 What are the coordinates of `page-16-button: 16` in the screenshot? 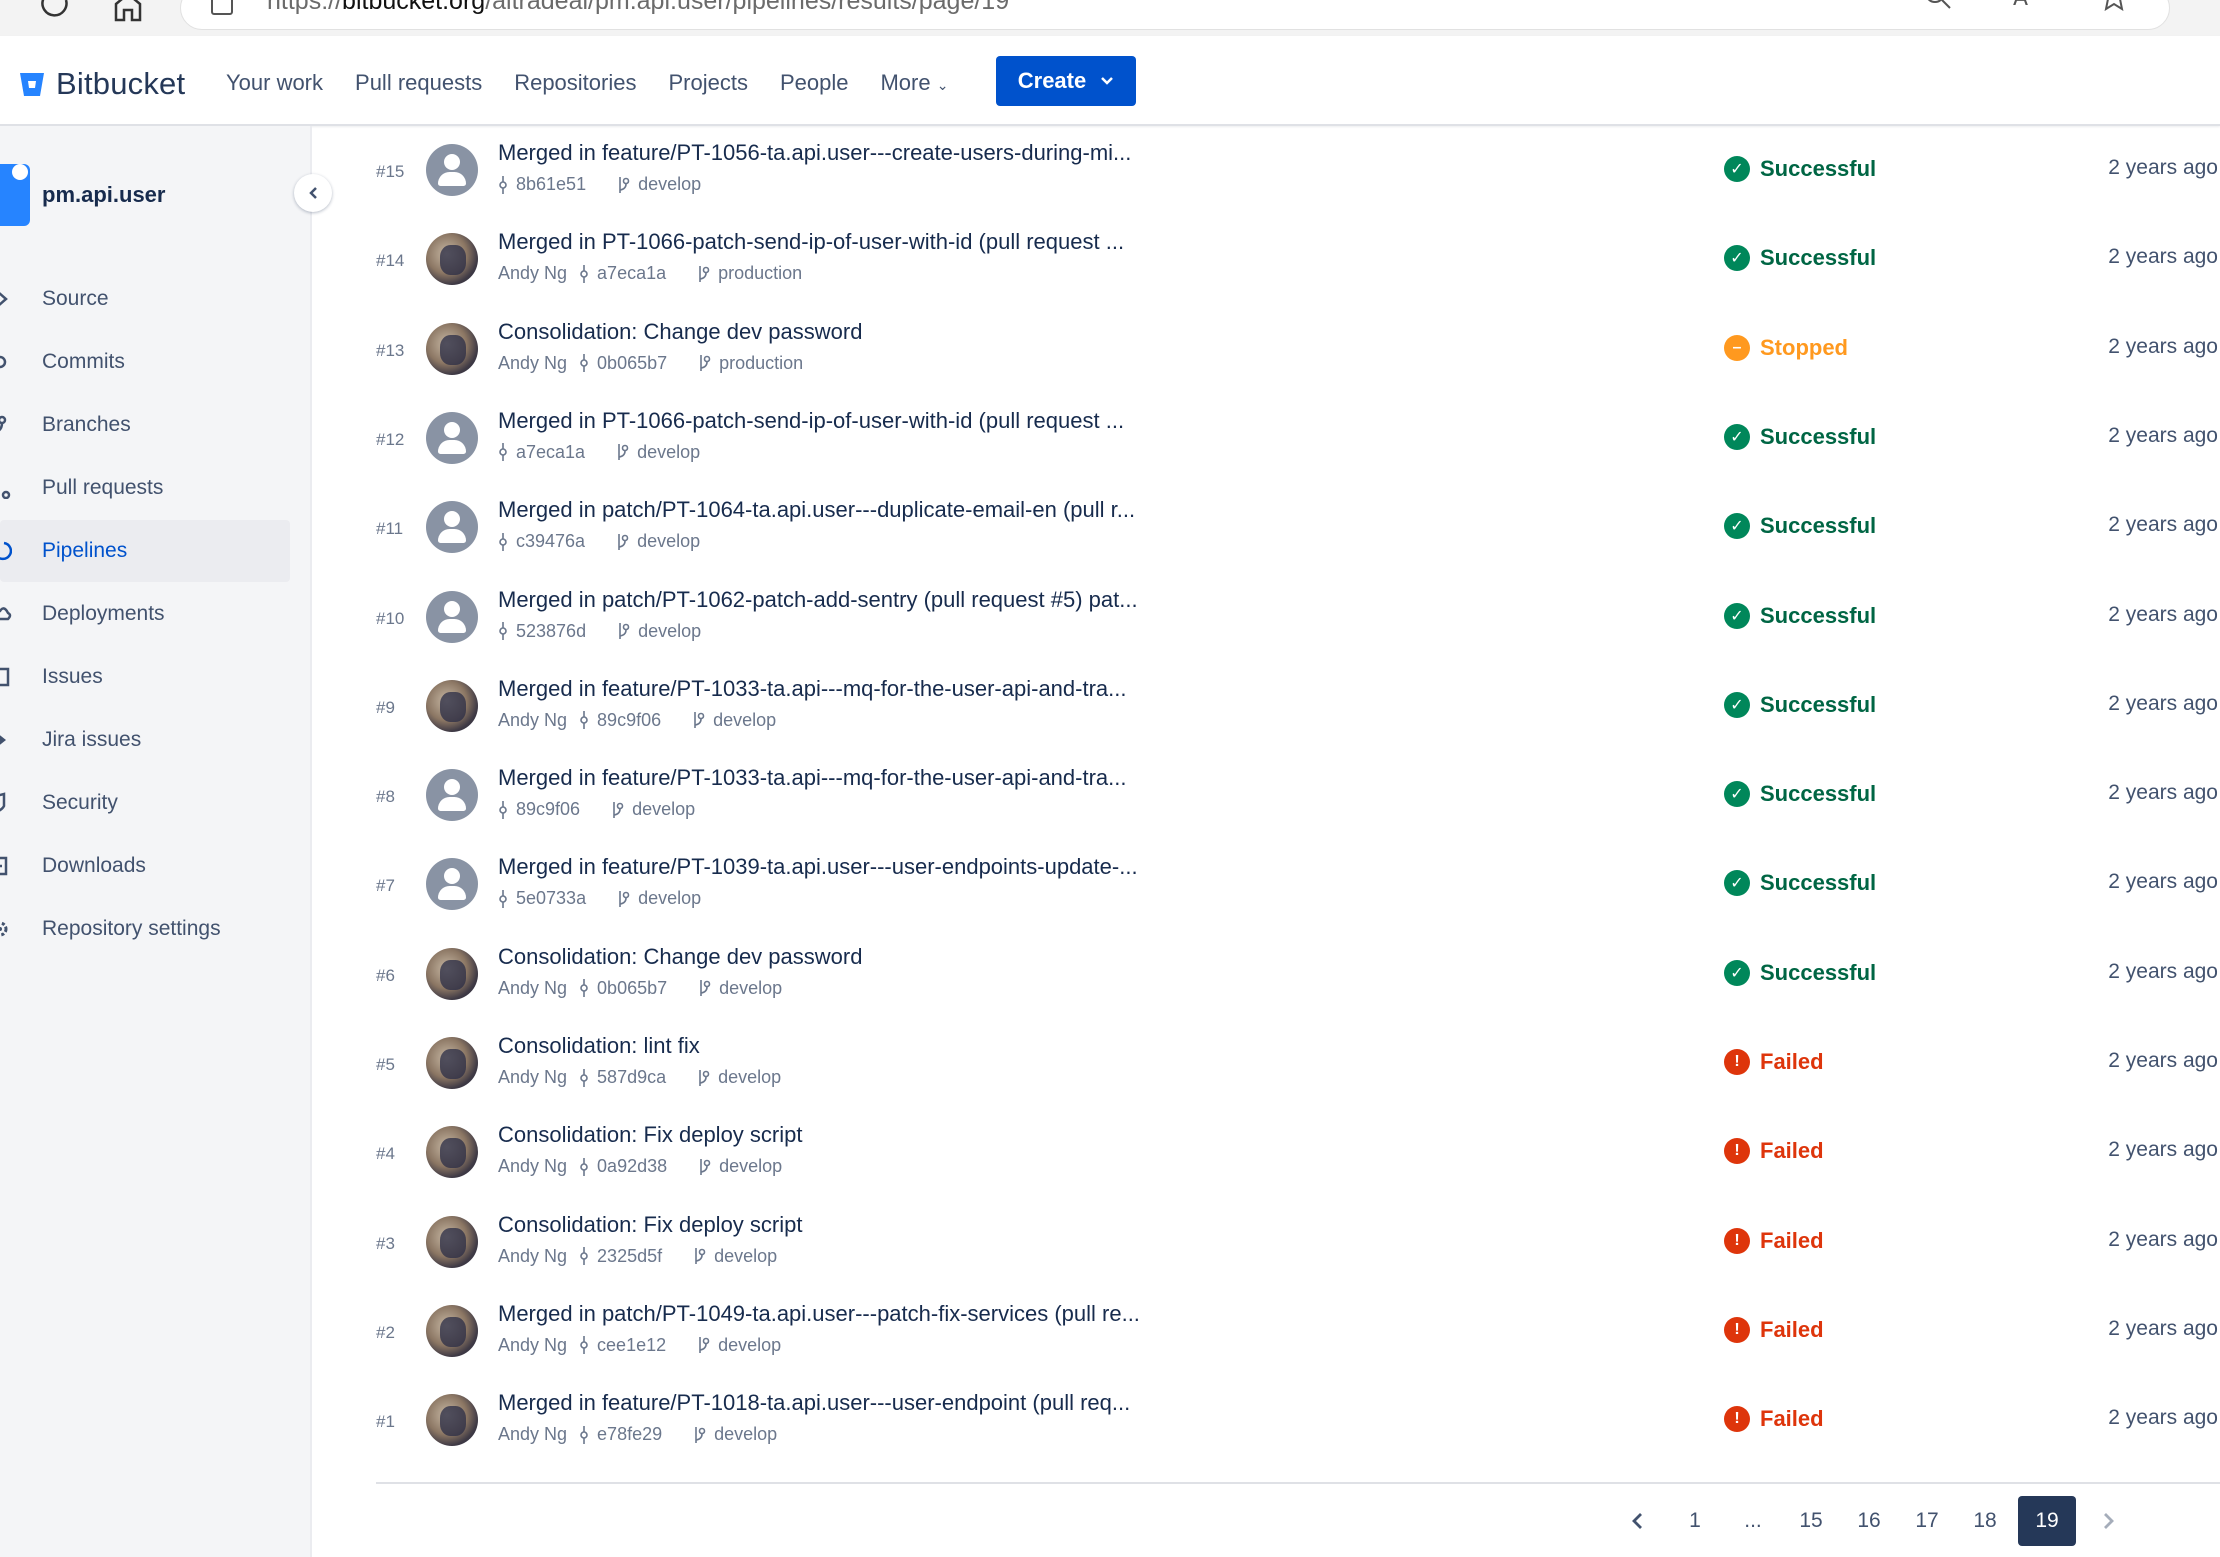 It's located at (1869, 1521).